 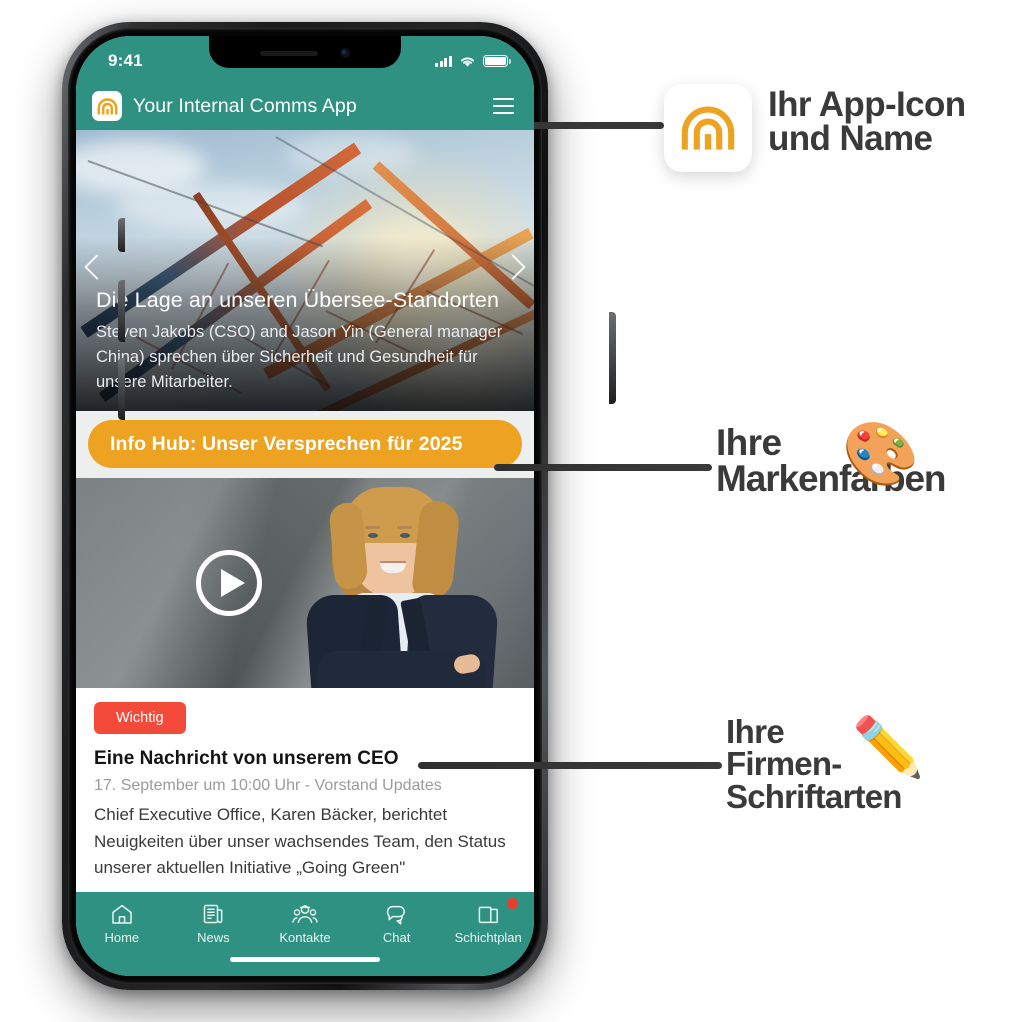 I want to click on tab-label: News, so click(x=213, y=937).